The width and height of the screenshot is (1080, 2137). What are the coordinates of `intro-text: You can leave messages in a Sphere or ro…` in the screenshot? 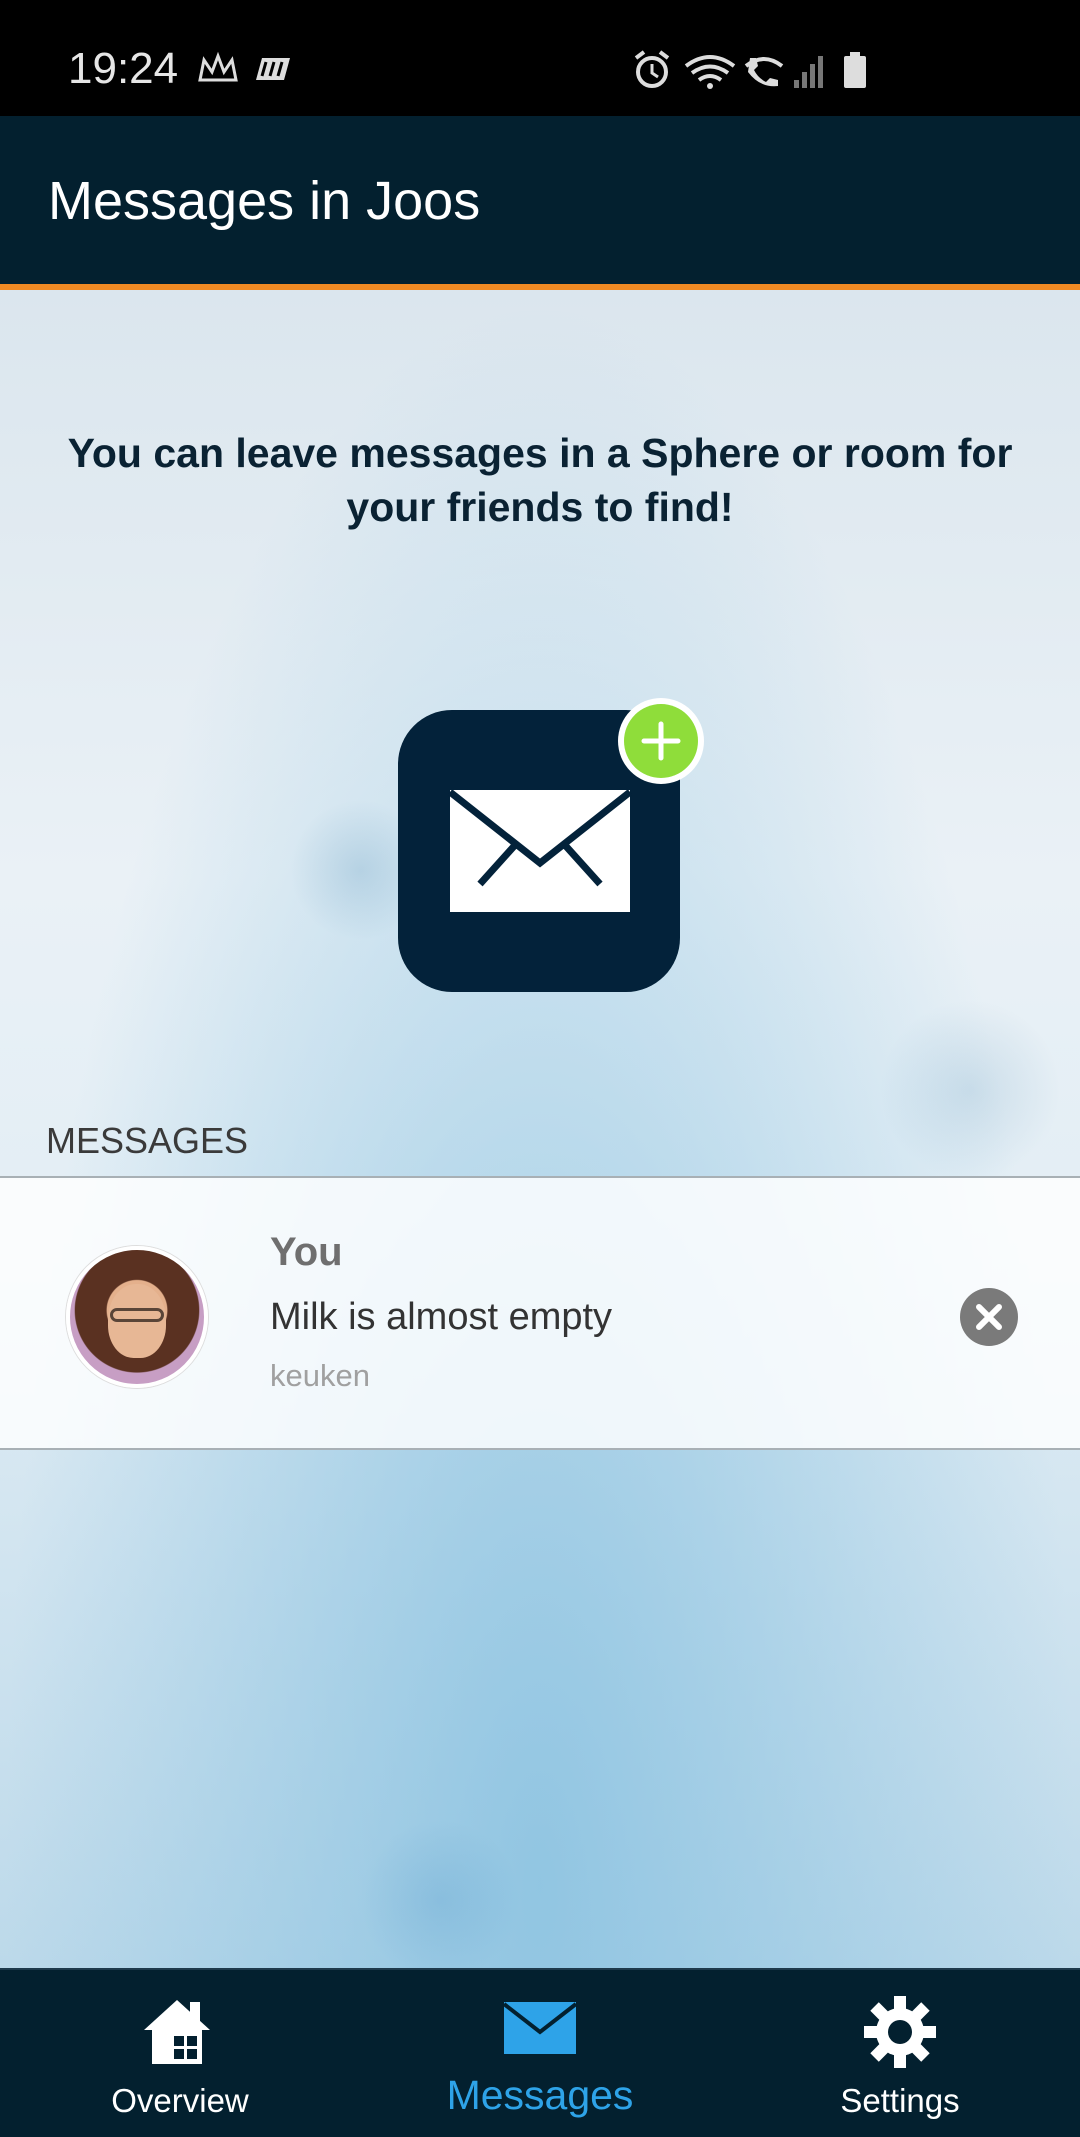 It's located at (540, 480).